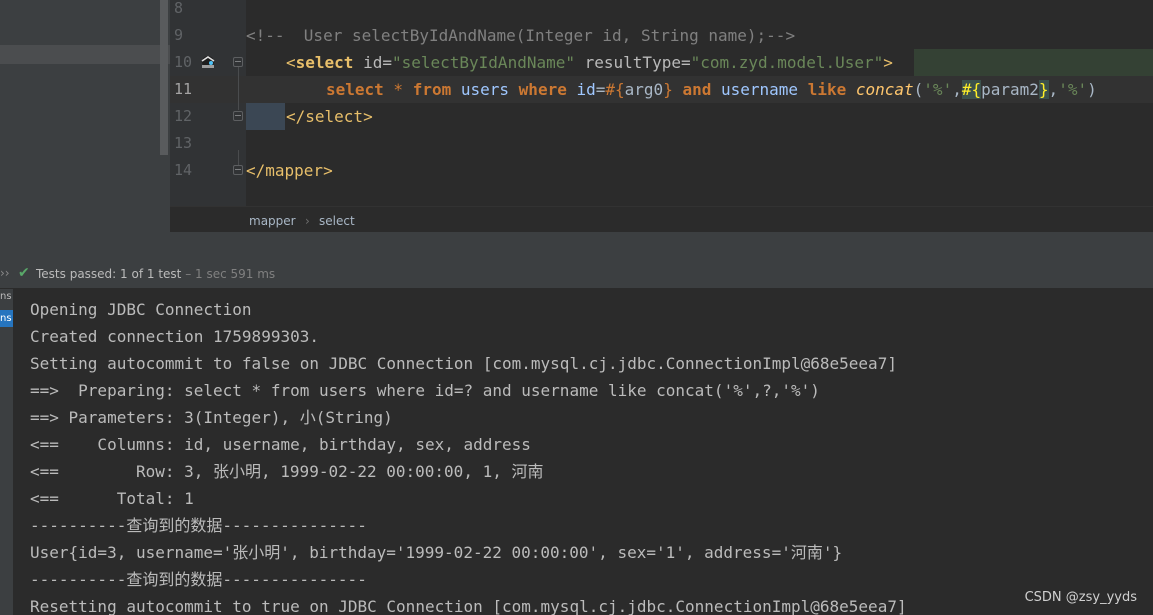 The image size is (1153, 615). What do you see at coordinates (6, 299) in the screenshot?
I see `console-tab: ns` at bounding box center [6, 299].